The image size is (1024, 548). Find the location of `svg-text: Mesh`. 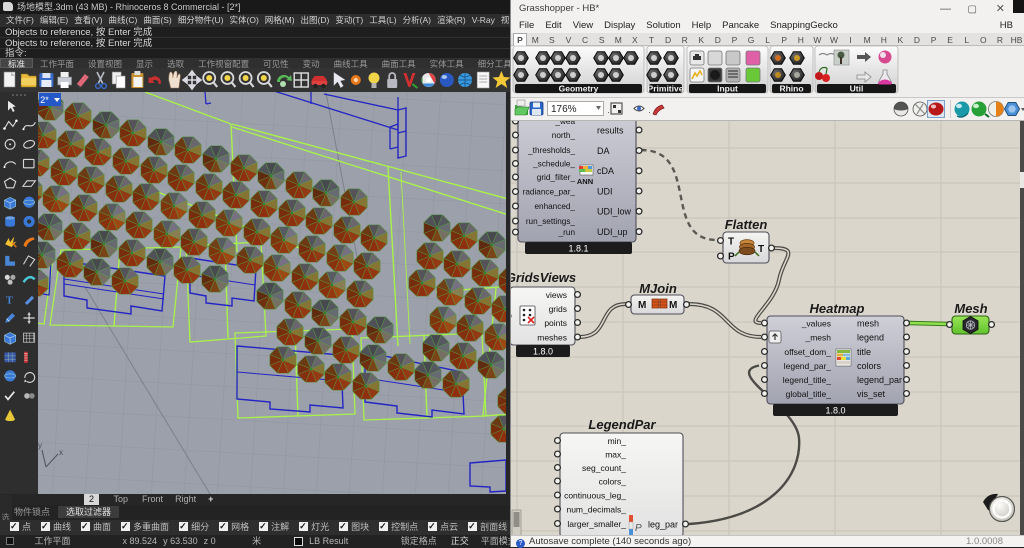

svg-text: Mesh is located at coordinates (970, 308).